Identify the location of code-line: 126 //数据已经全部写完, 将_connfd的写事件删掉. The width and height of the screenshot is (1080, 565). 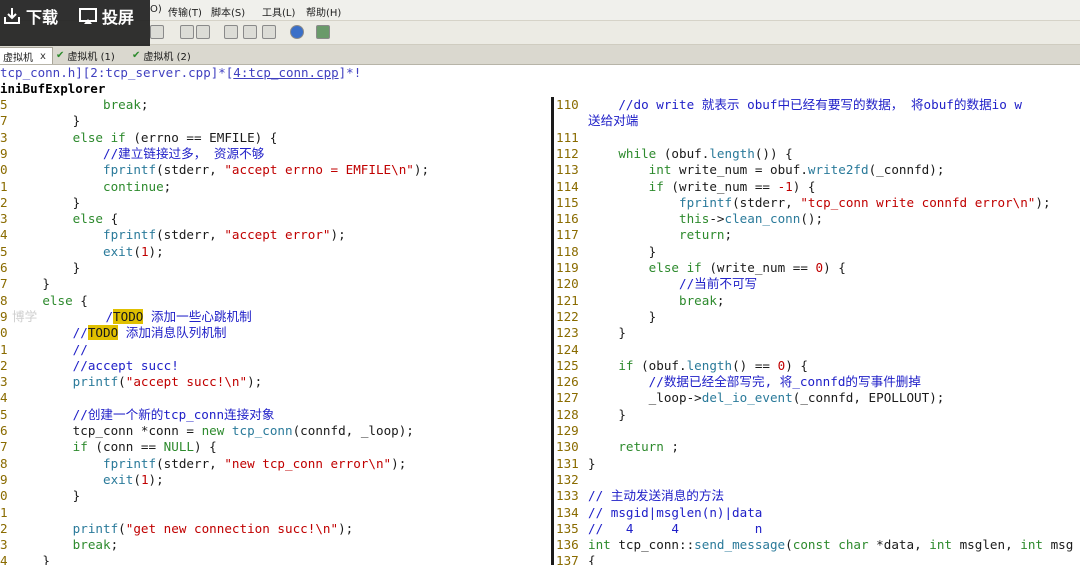
(738, 382).